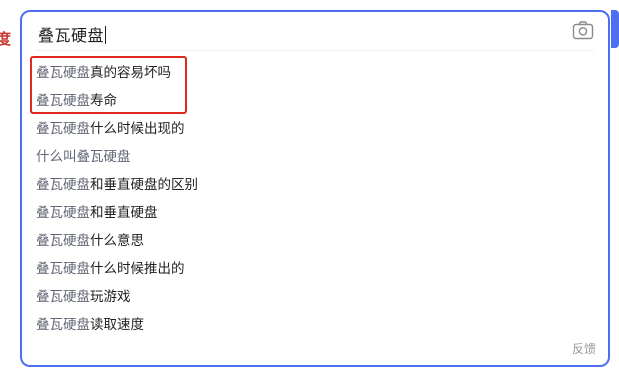 Image resolution: width=619 pixels, height=385 pixels. What do you see at coordinates (103, 101) in the screenshot?
I see `suggestion-suffix: 寿命` at bounding box center [103, 101].